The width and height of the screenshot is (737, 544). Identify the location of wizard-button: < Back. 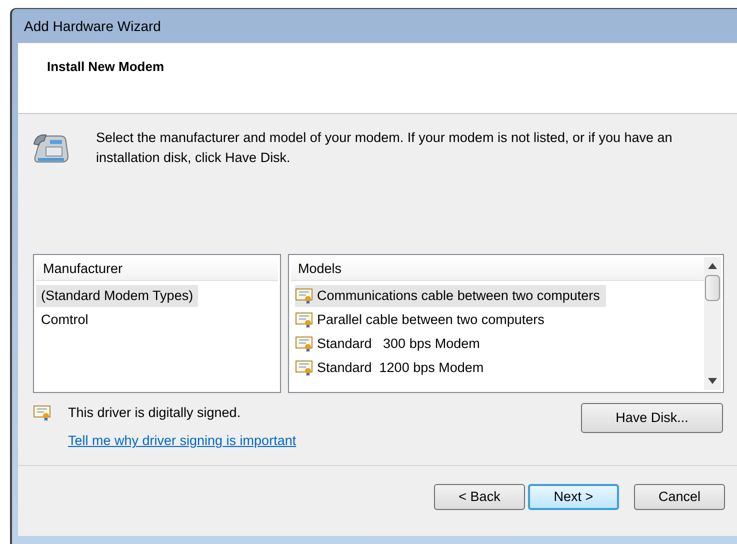
(479, 497).